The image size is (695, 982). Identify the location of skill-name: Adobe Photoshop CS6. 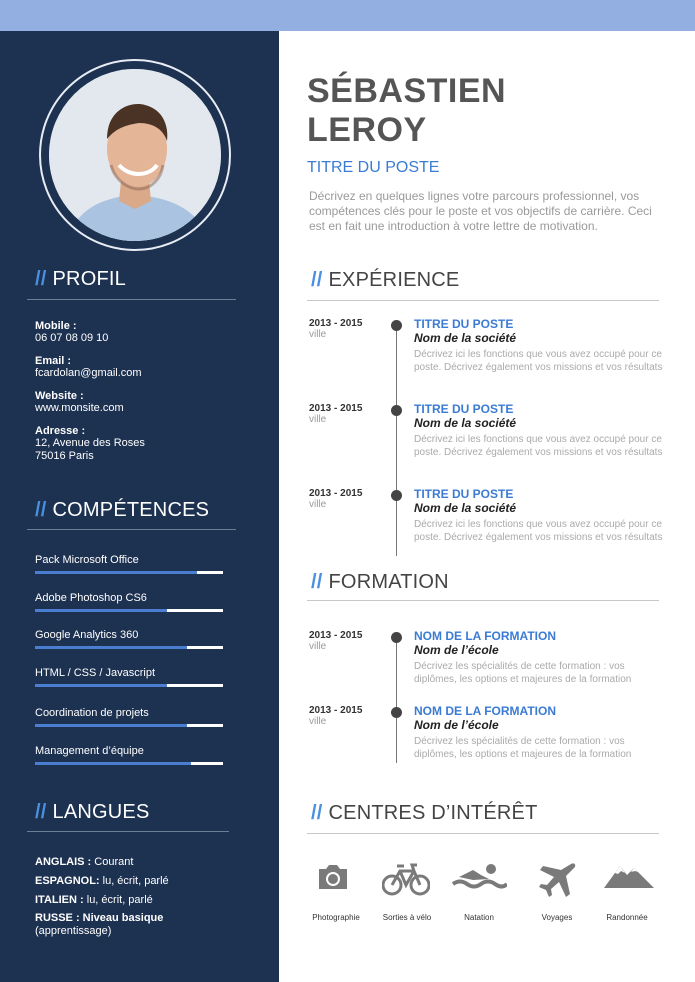
(91, 598).